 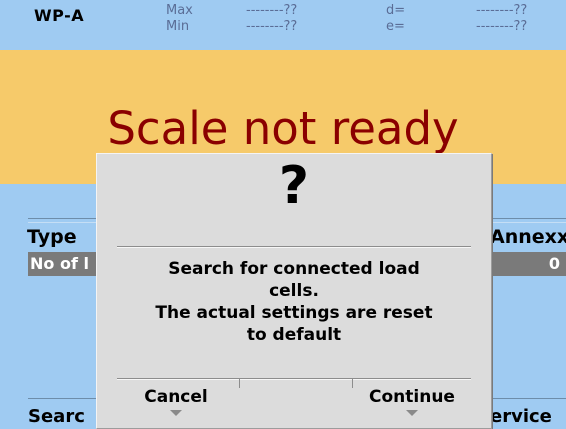 What do you see at coordinates (521, 416) in the screenshot?
I see `softkey-service: ervice` at bounding box center [521, 416].